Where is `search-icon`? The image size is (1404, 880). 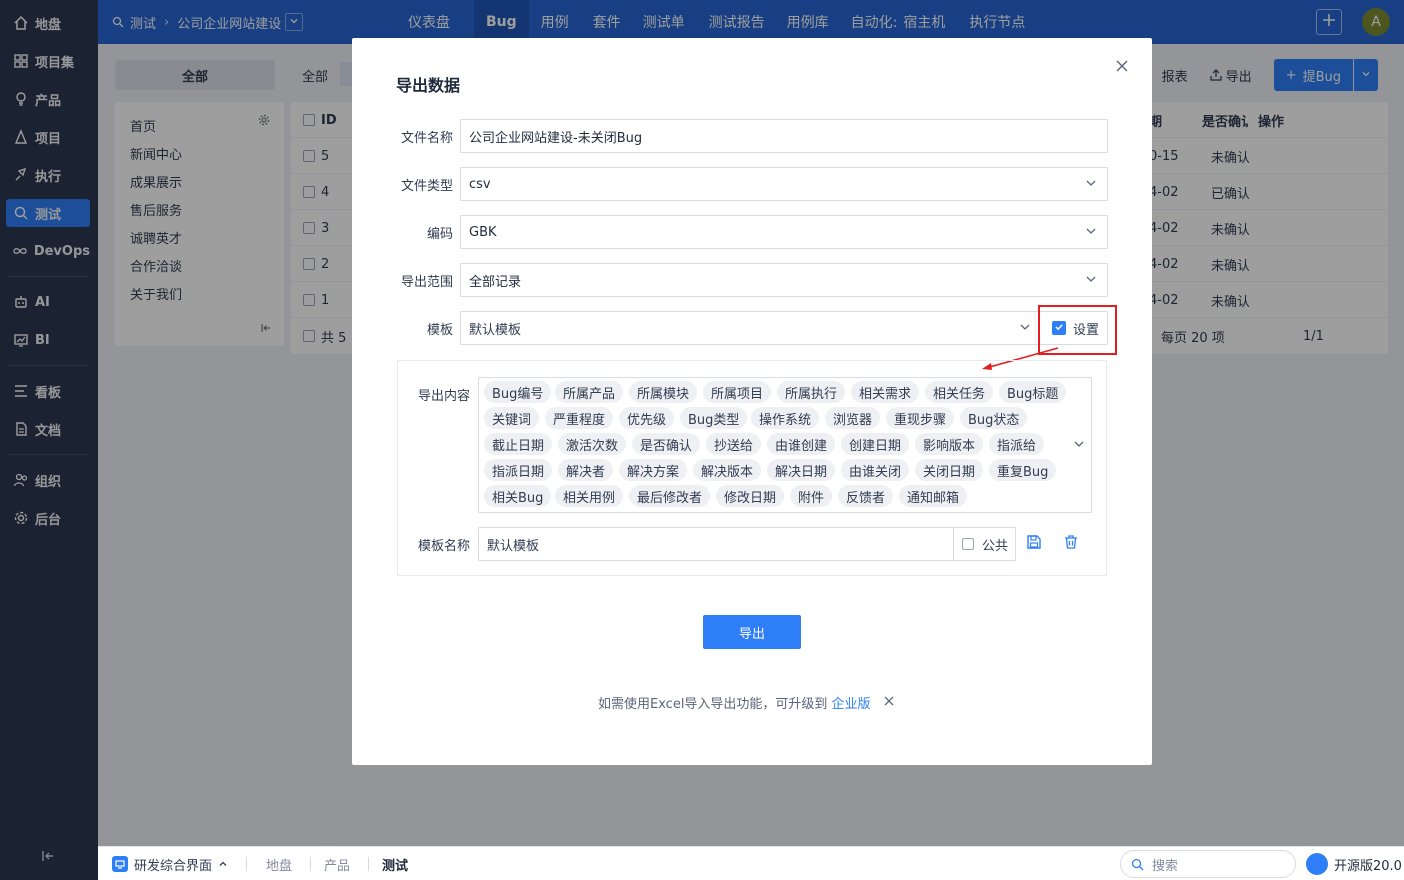
search-icon is located at coordinates (1137, 864).